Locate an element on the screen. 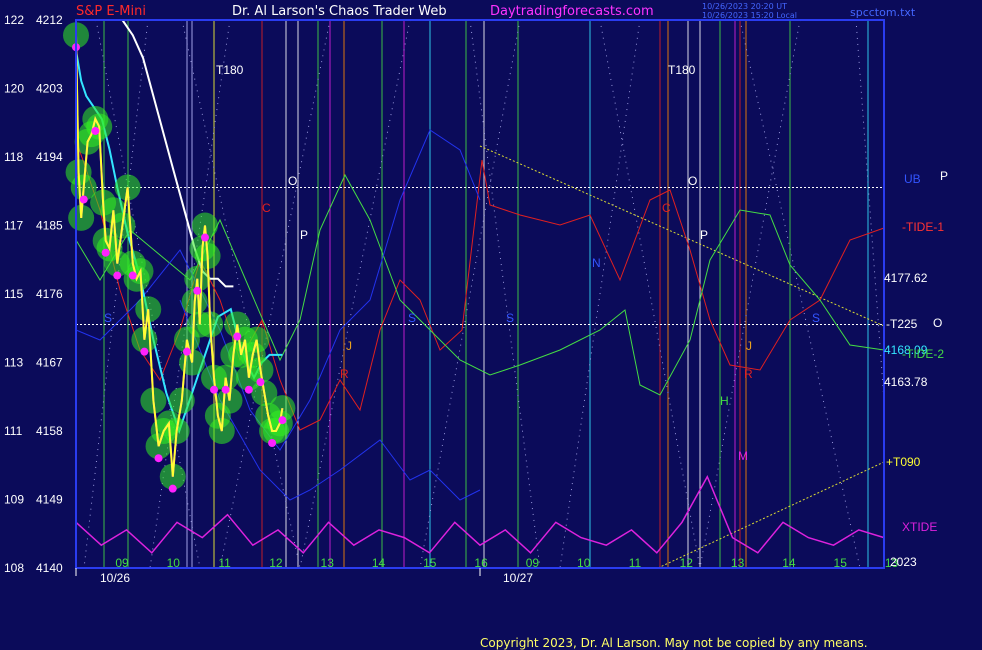  y-axis-scale-label: 115 is located at coordinates (13, 294).